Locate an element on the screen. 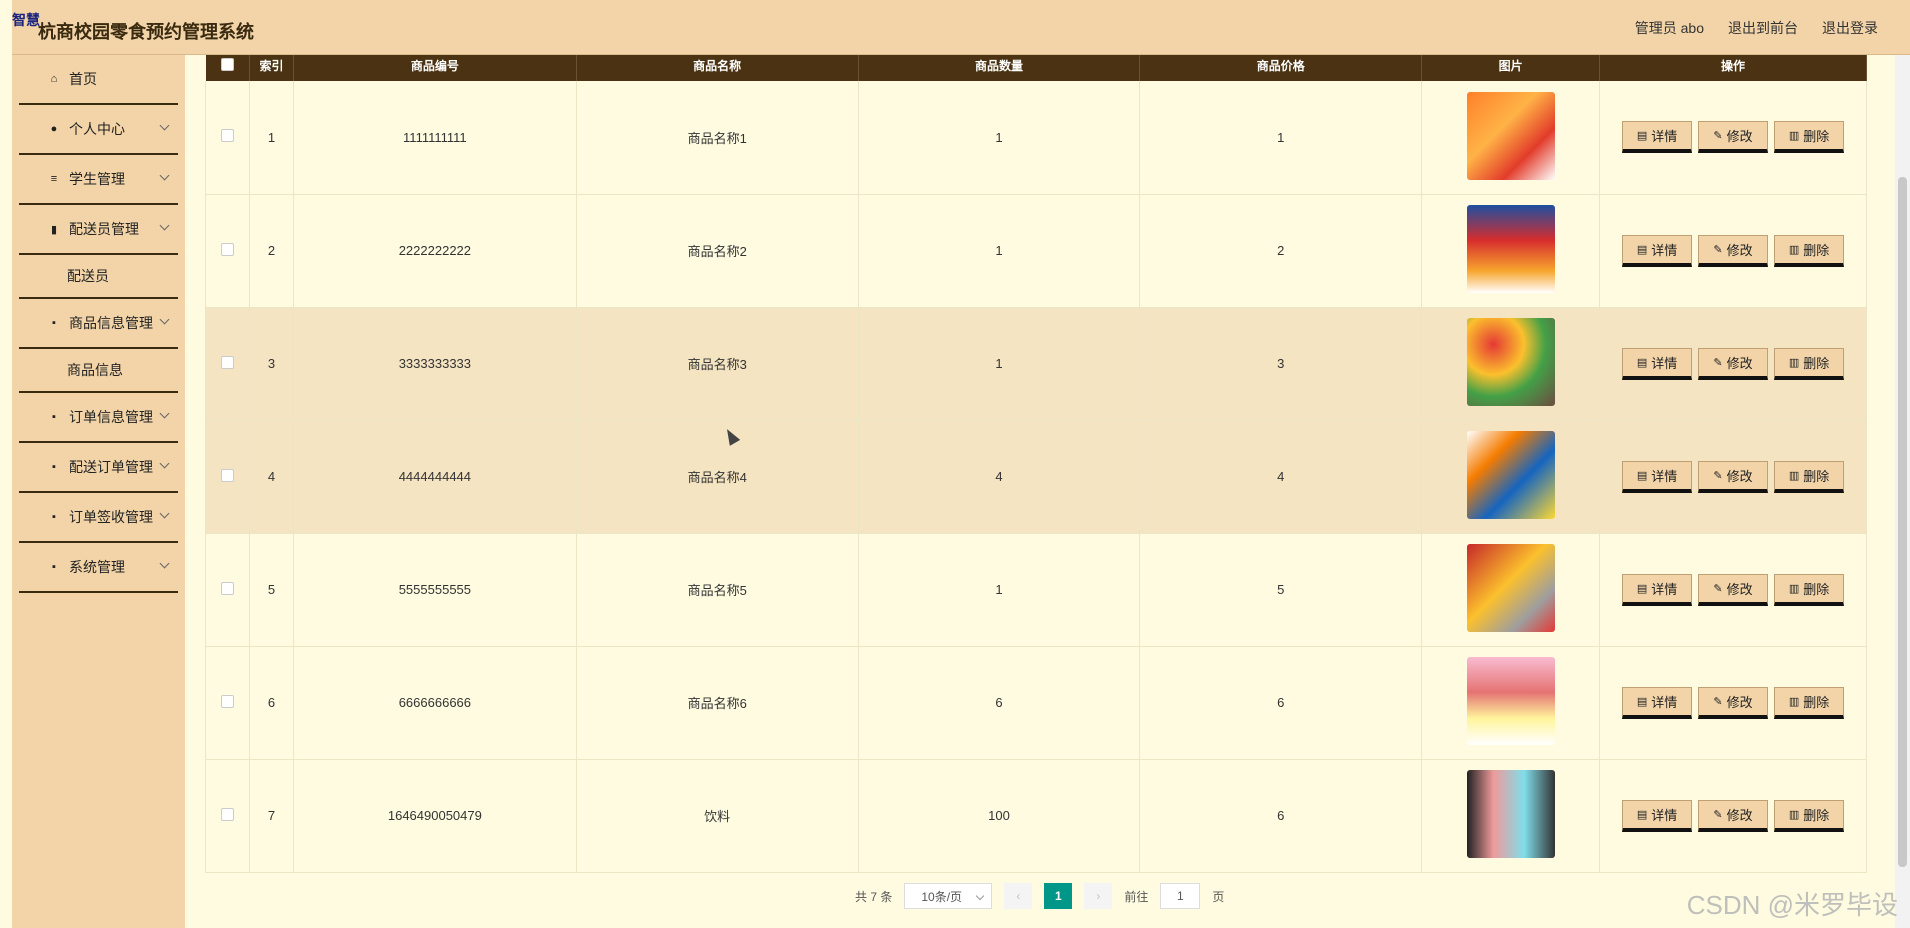  header-actions: 管理员 abo 退出到前台 退出登录 is located at coordinates (1756, 28).